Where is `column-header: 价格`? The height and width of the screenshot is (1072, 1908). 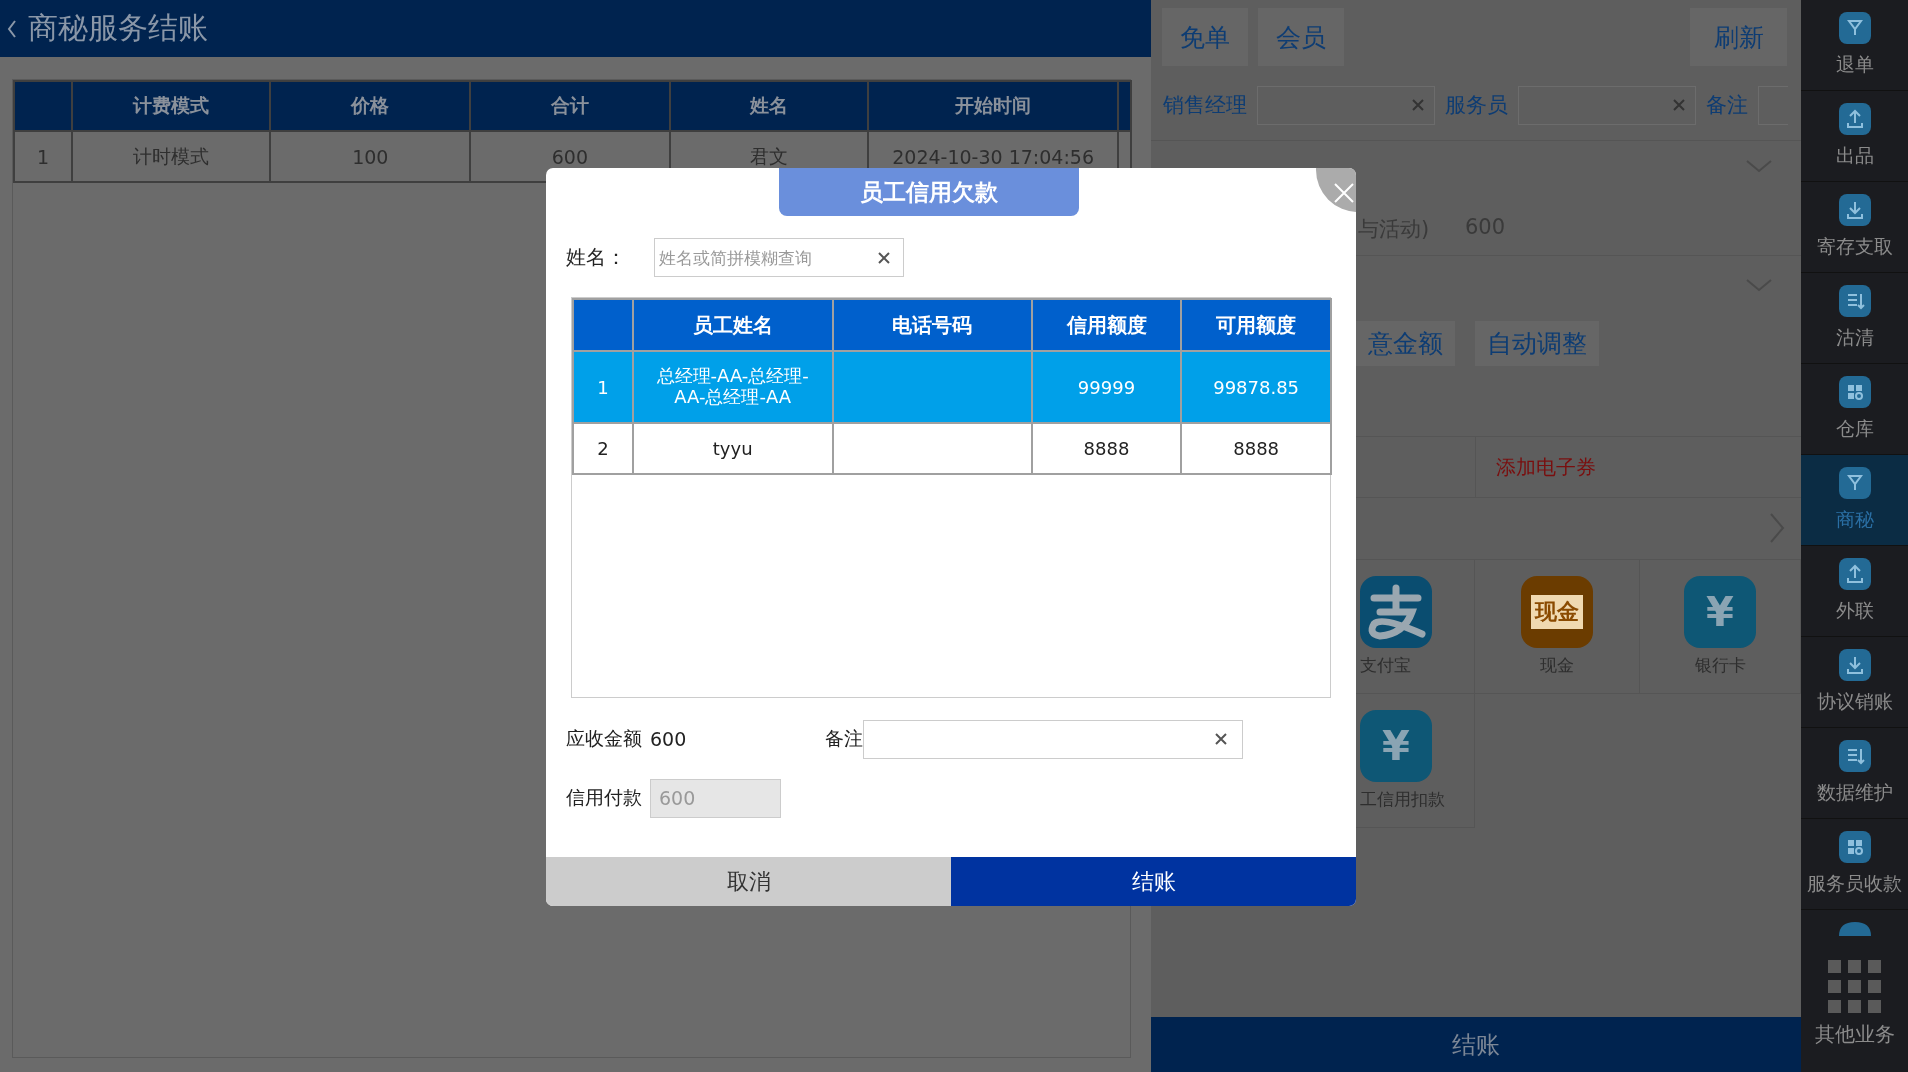 column-header: 价格 is located at coordinates (370, 106).